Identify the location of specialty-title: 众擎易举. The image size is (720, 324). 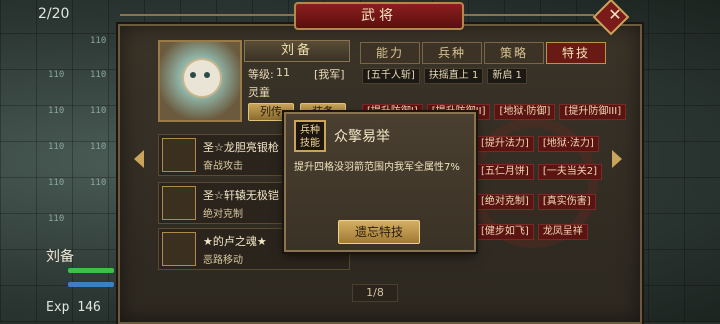
(362, 137).